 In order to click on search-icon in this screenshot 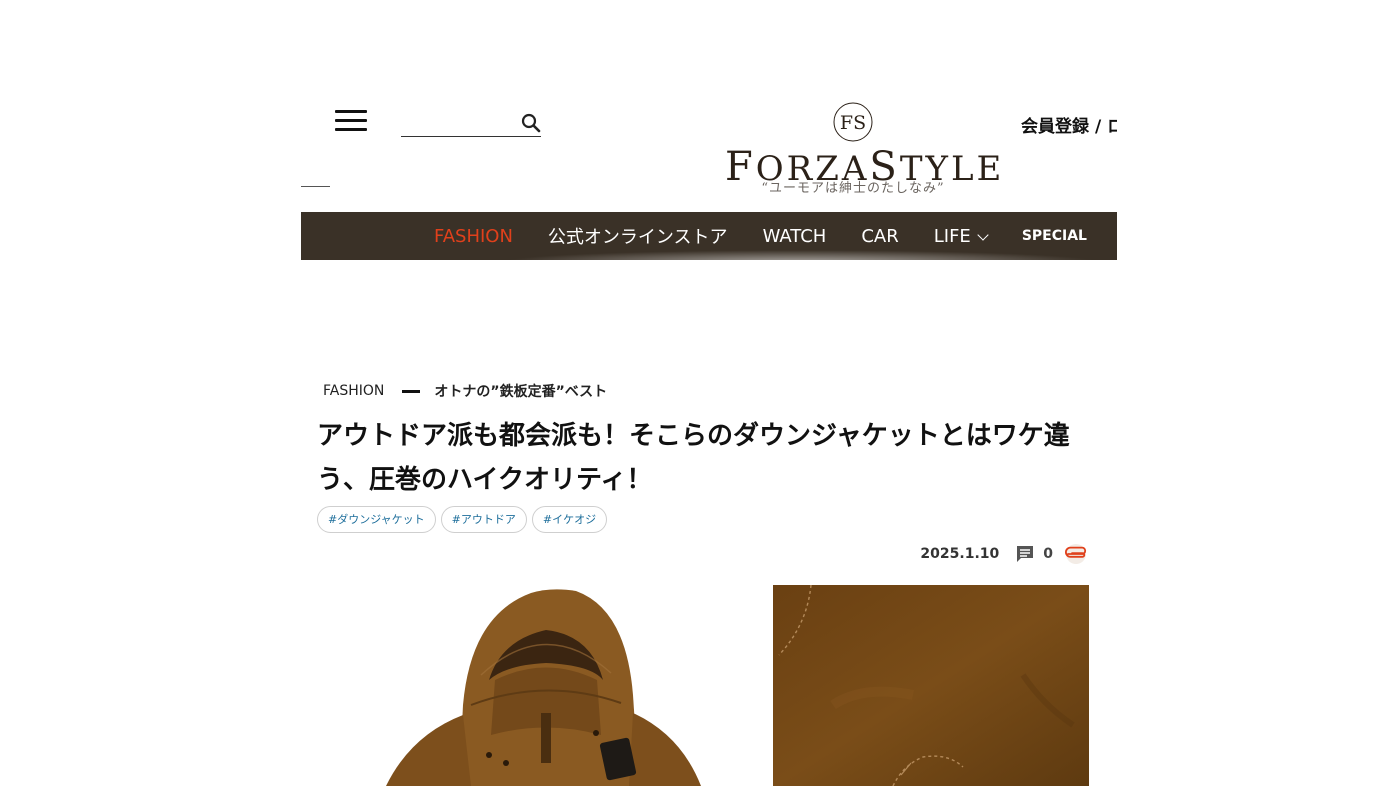, I will do `click(531, 123)`.